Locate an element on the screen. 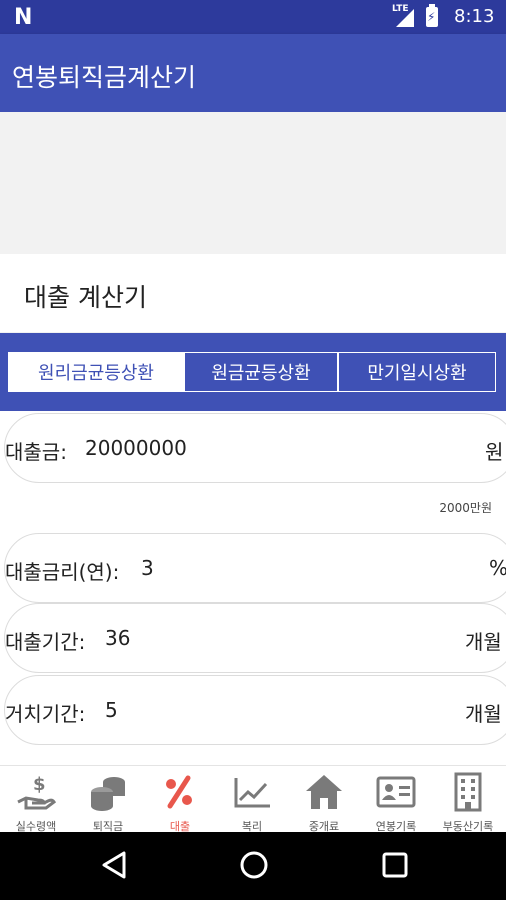  loan-period-field: 대출기간: 36 개월 is located at coordinates (255, 638).